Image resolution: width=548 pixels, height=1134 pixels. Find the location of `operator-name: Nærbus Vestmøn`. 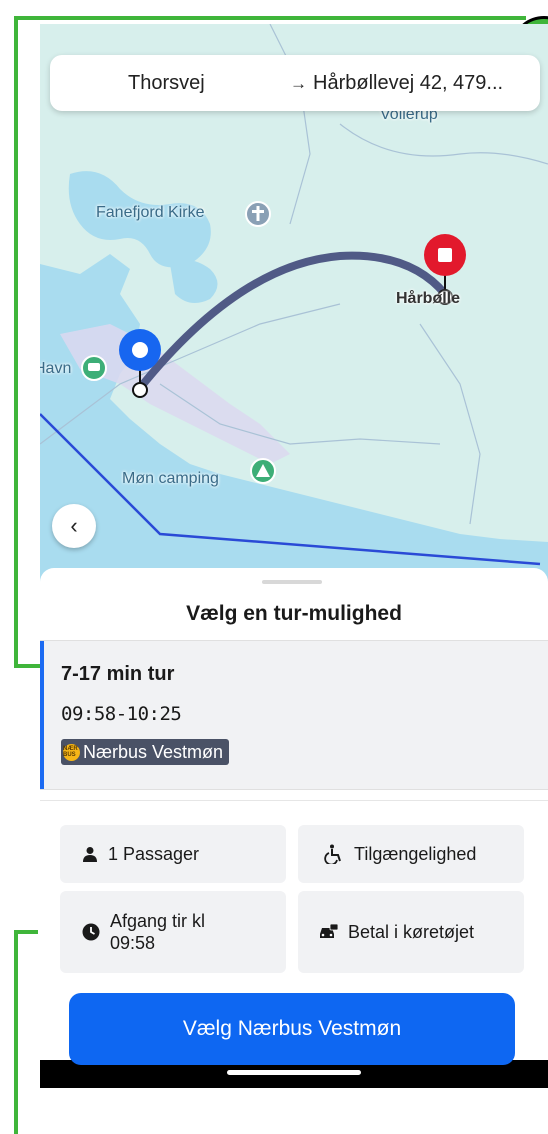

operator-name: Nærbus Vestmøn is located at coordinates (153, 751).